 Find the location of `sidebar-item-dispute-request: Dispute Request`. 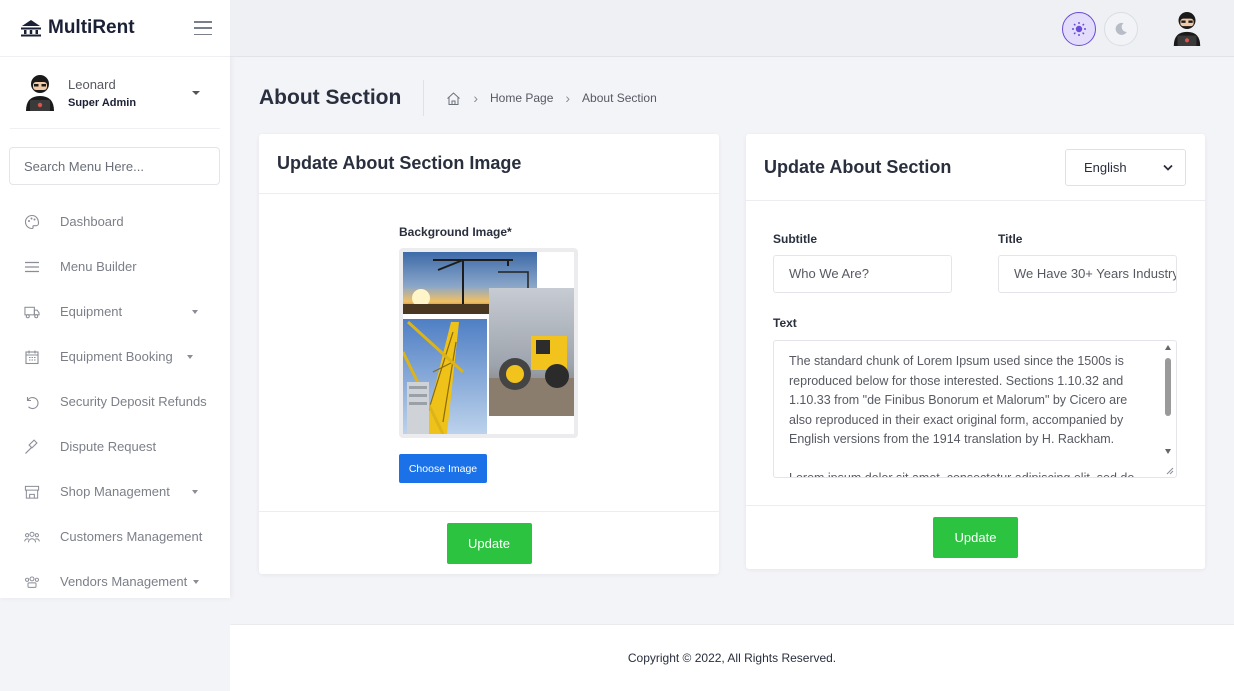

sidebar-item-dispute-request: Dispute Request is located at coordinates (115, 446).